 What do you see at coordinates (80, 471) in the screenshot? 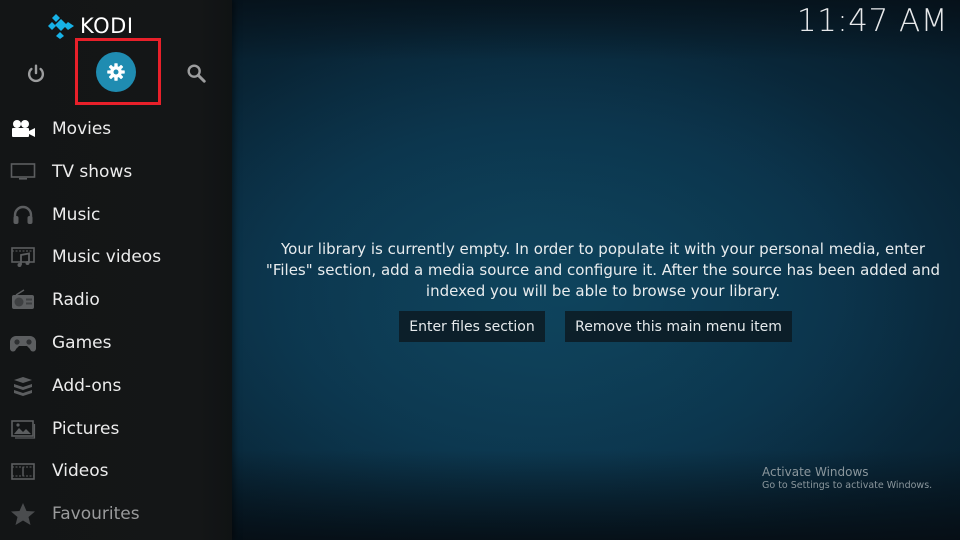
I see `sidebar-item-label: Videos` at bounding box center [80, 471].